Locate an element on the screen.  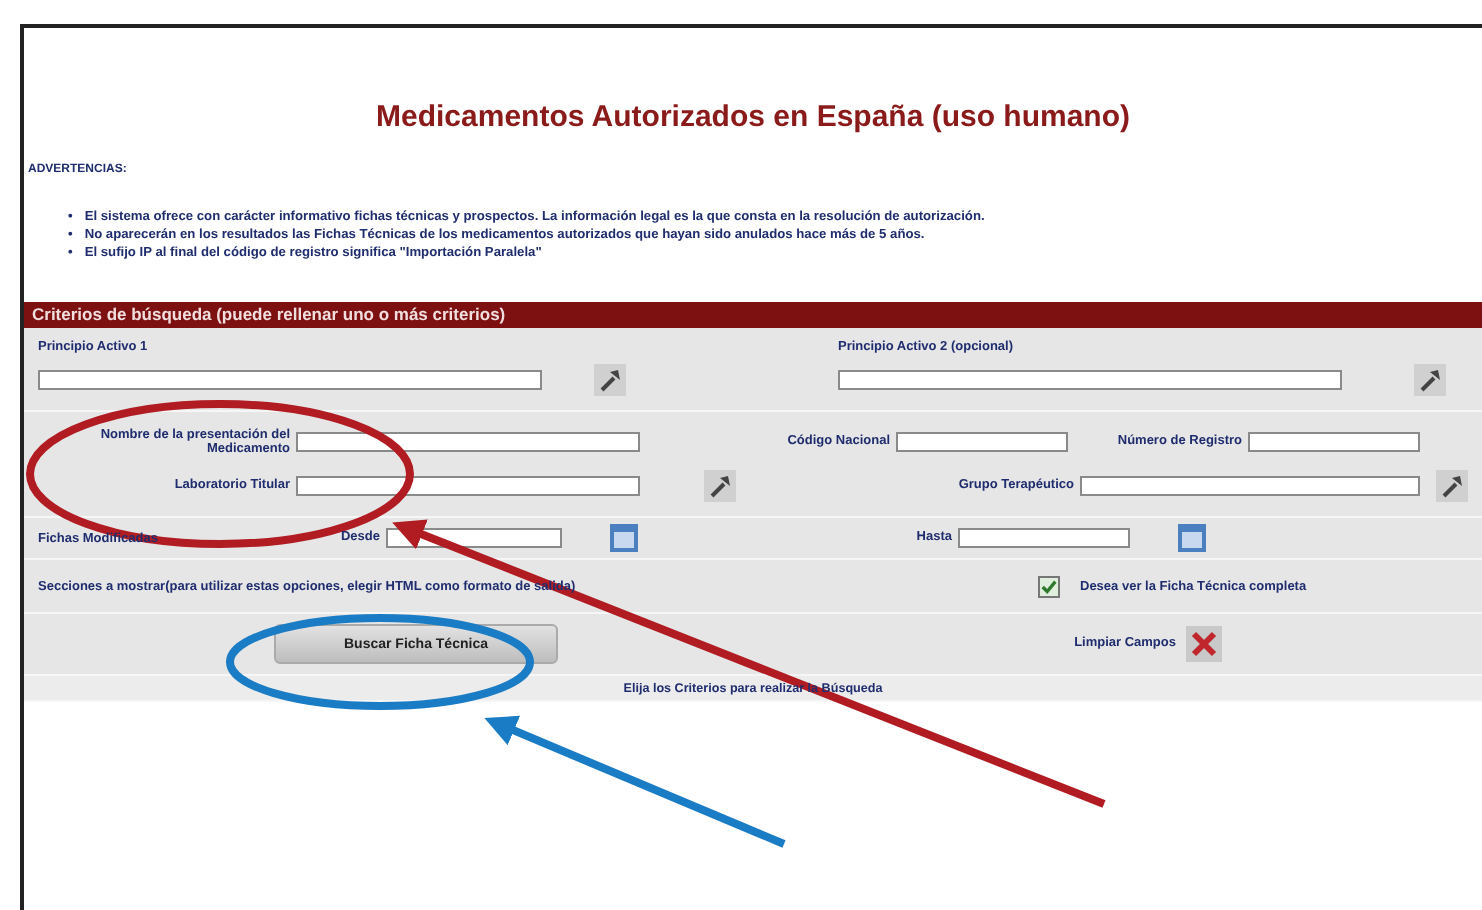
checkbox is located at coordinates (1049, 586).